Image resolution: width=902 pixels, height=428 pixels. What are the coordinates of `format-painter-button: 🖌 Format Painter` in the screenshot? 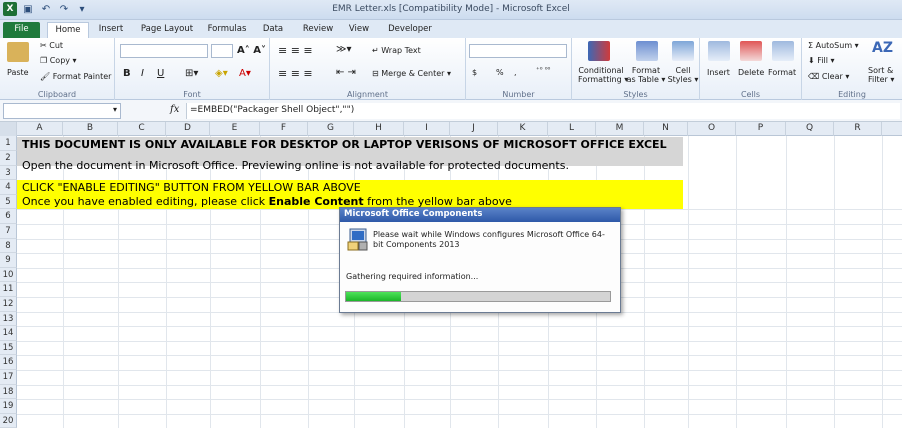 It's located at (75, 76).